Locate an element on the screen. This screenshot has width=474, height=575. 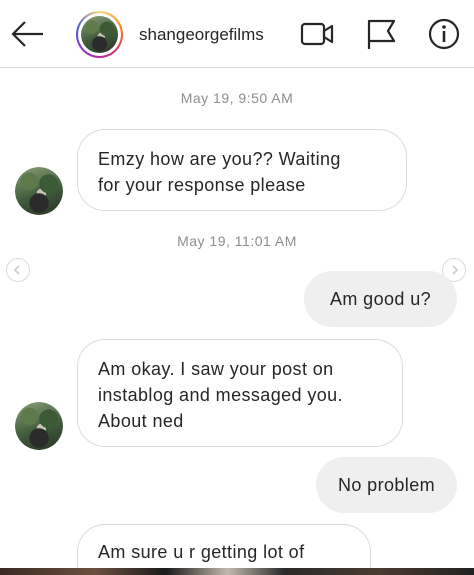
profile-avatar is located at coordinates (99, 34).